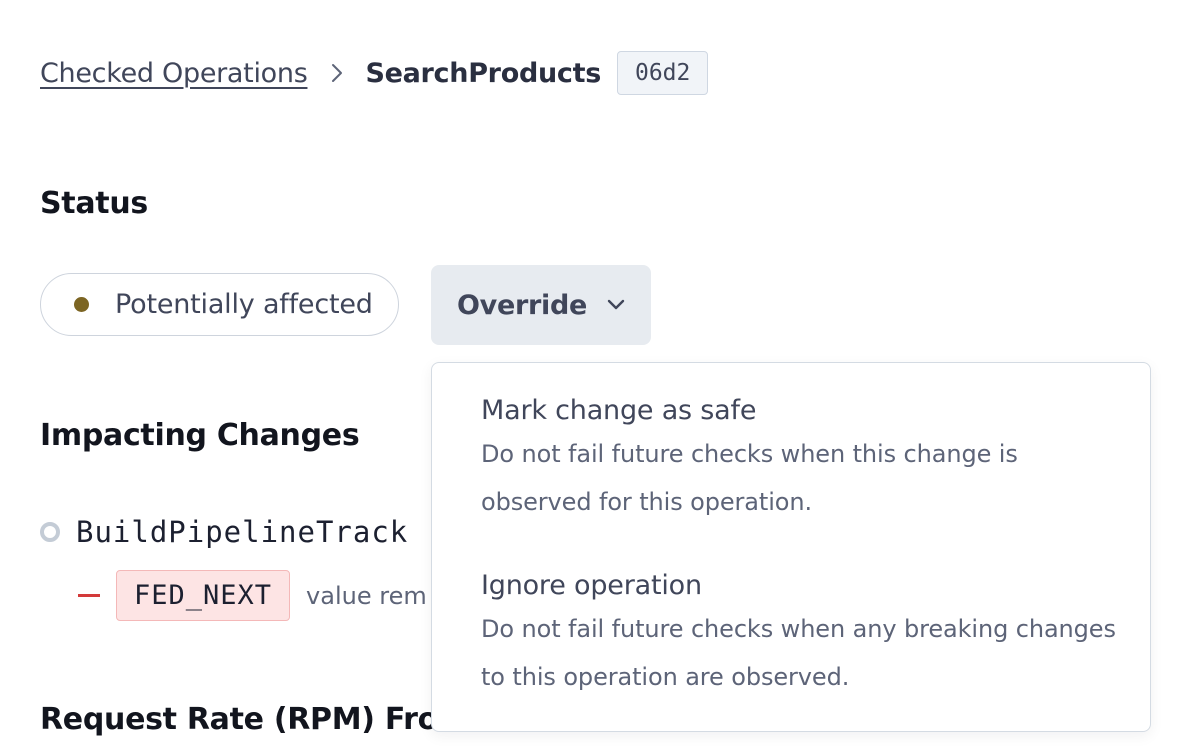 The width and height of the screenshot is (1197, 755). I want to click on removed-value-token: FED_NEXT, so click(203, 595).